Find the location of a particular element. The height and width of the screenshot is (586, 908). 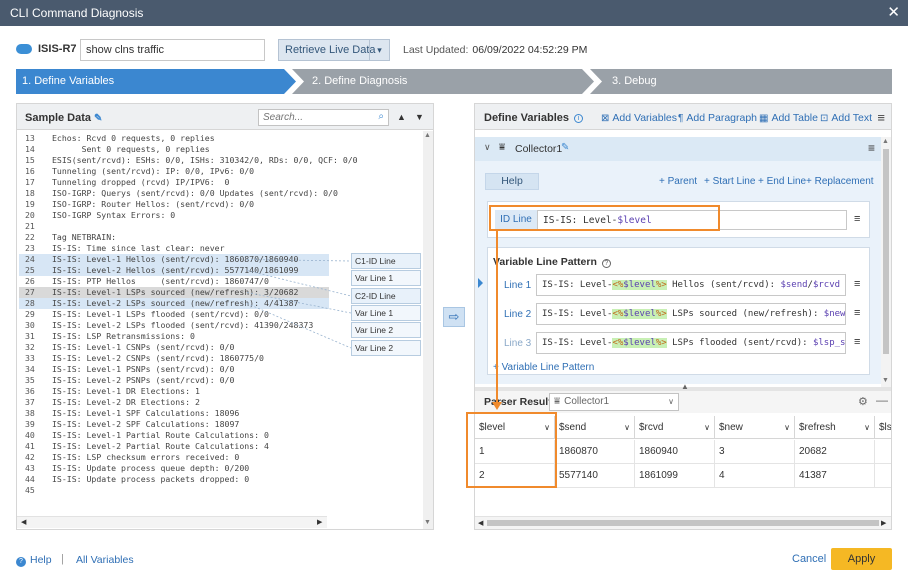

column-header: $refresh ∨ is located at coordinates (835, 427).